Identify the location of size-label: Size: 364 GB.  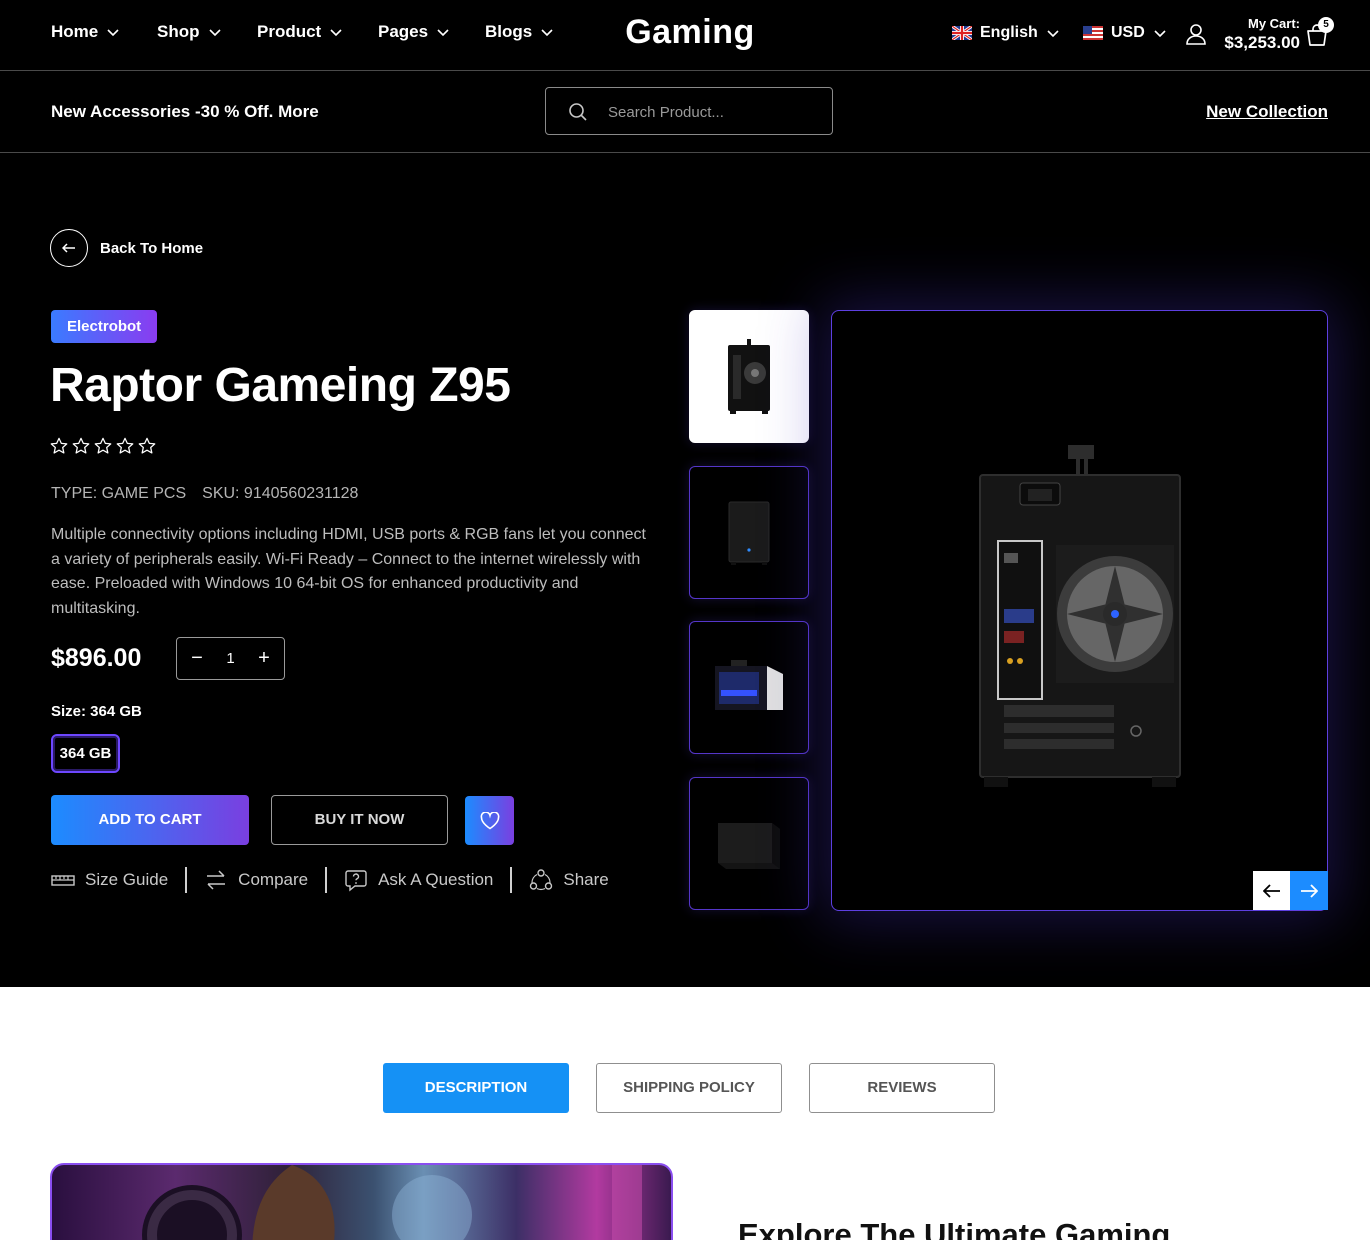
(96, 711).